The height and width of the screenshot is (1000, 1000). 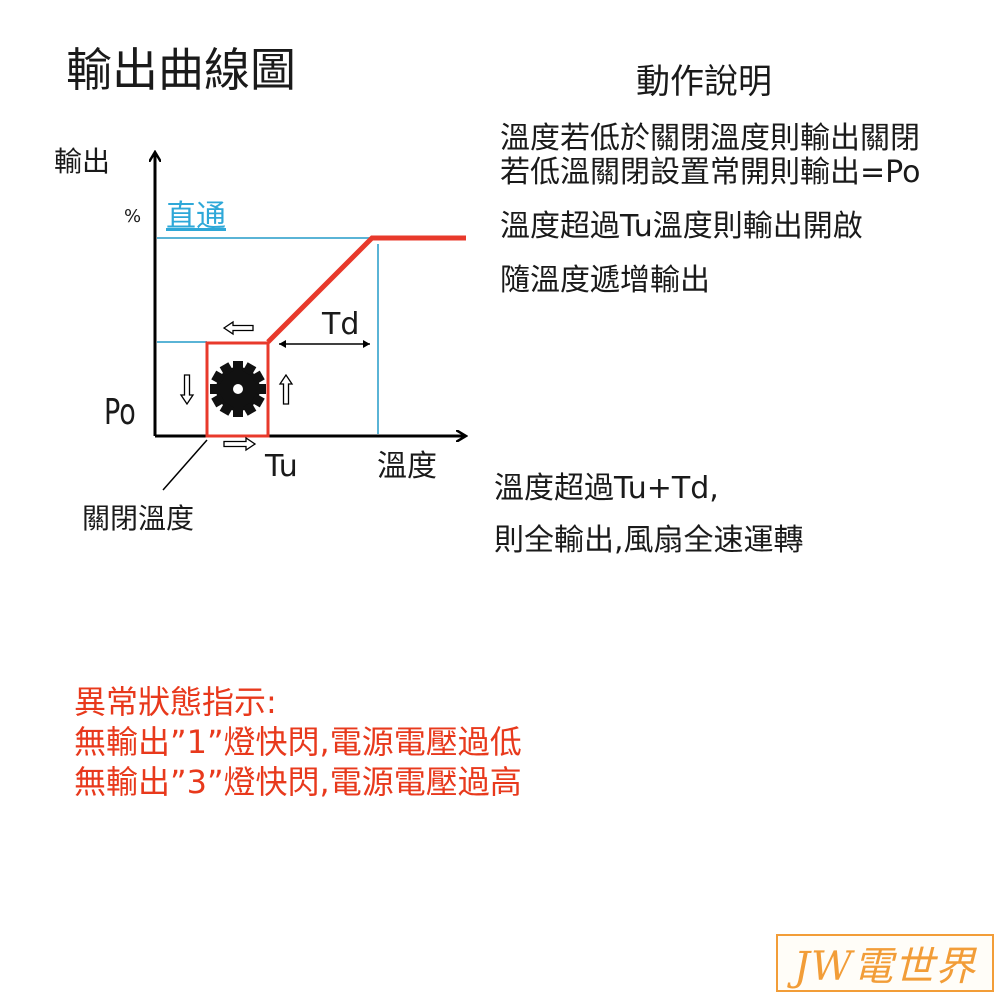 I want to click on off-temp-pointer, so click(x=185, y=465).